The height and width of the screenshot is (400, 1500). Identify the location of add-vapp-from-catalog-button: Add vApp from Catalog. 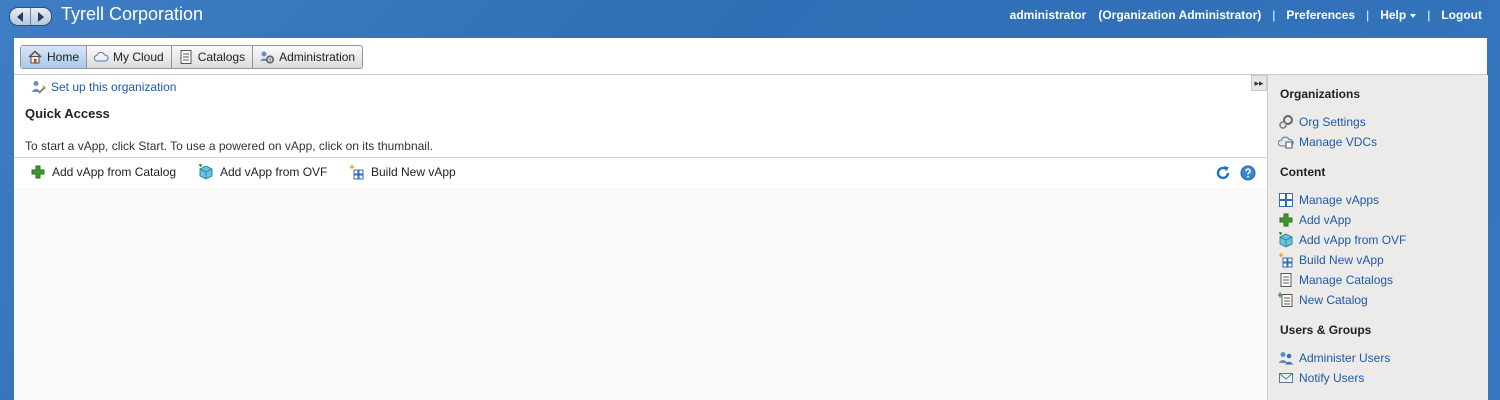
(103, 172).